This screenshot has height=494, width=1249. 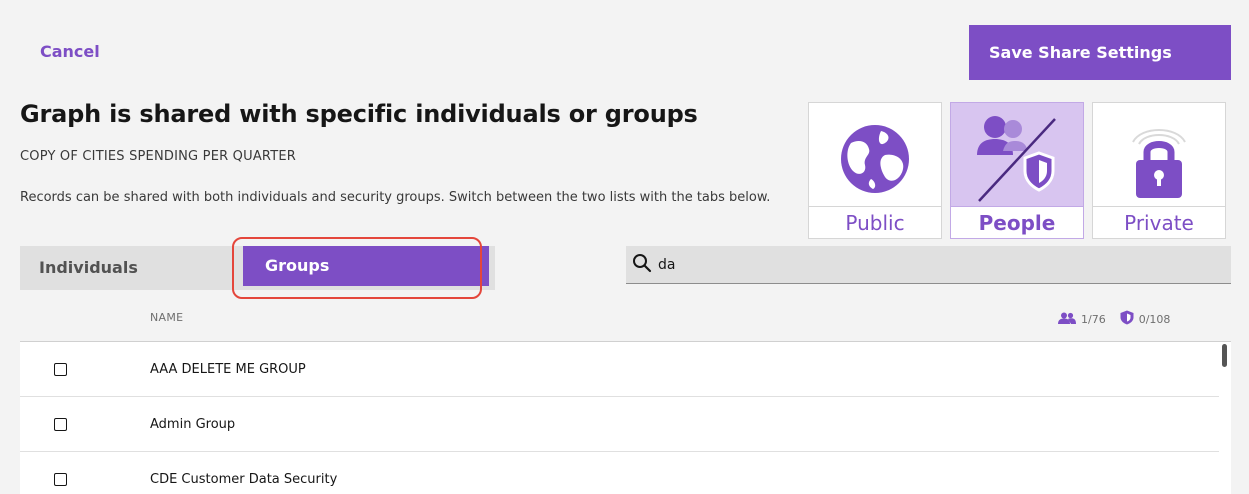 I want to click on group-count: 0/108, so click(x=1154, y=319).